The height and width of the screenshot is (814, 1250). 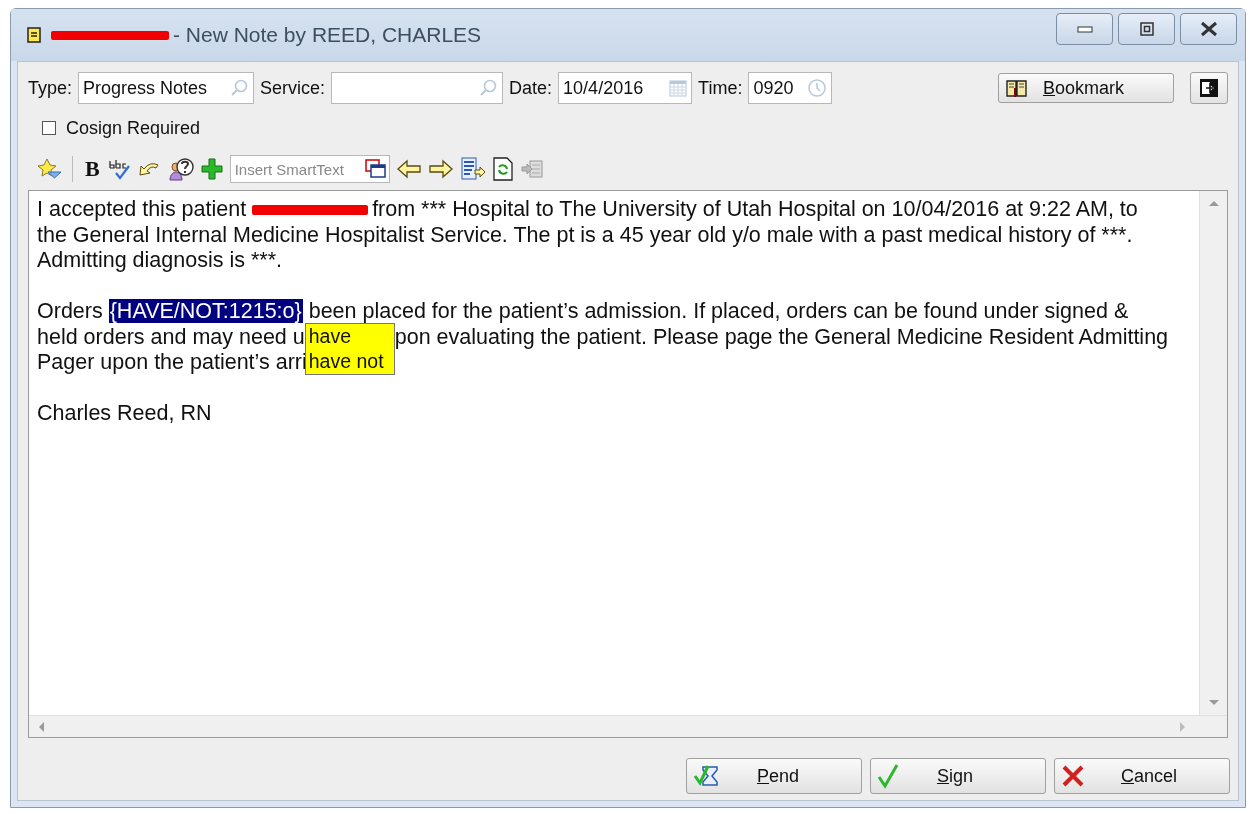 I want to click on smart-list-token: {HAVE/NOT:1215:o}, so click(x=205, y=311).